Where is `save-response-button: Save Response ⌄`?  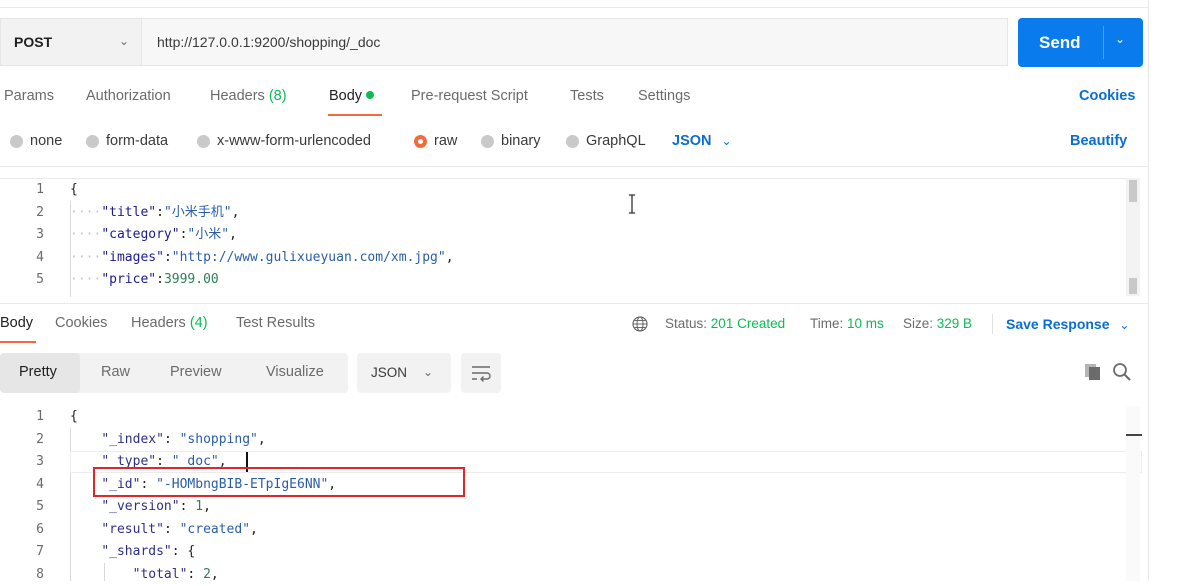
save-response-button: Save Response ⌄ is located at coordinates (1067, 324).